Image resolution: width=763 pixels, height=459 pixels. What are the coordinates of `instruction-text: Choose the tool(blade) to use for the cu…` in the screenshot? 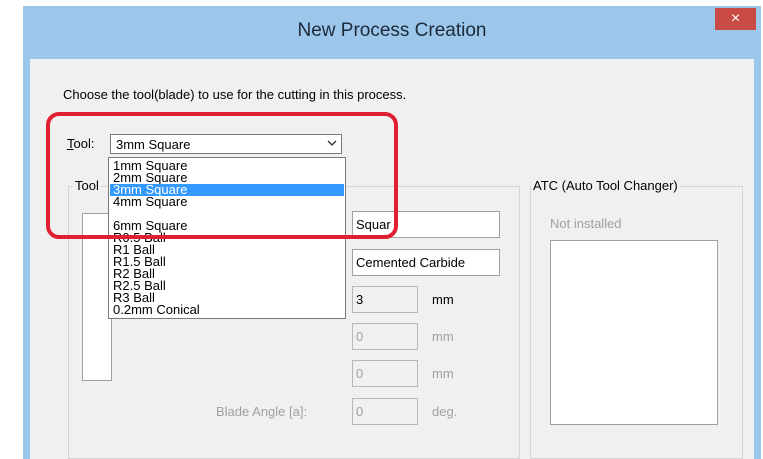 It's located at (235, 94).